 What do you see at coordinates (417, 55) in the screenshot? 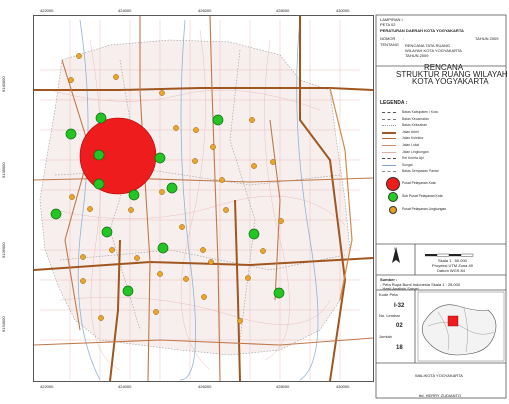
I see `tahun2-label: TAHUN 2009` at bounding box center [417, 55].